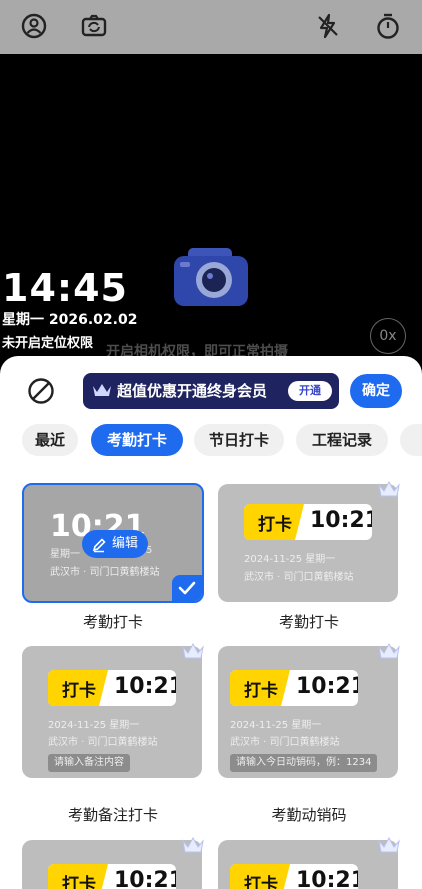 The image size is (422, 889). I want to click on switch-camera-icon, so click(35, 27).